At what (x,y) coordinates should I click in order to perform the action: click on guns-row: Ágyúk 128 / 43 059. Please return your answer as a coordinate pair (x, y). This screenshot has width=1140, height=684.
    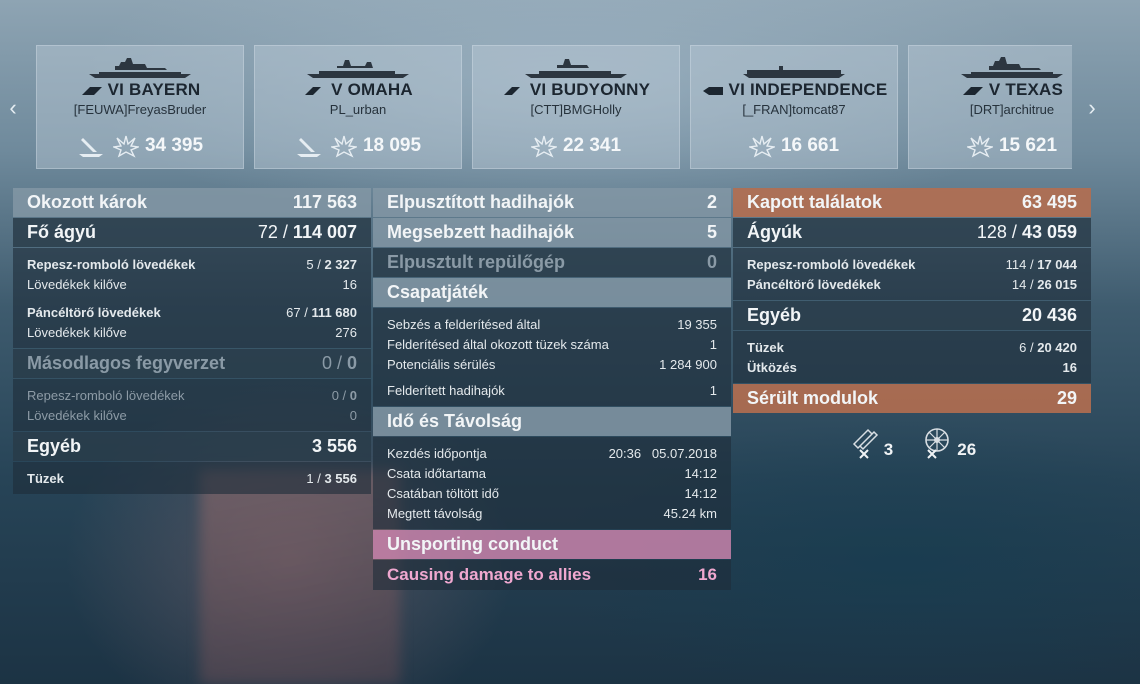
    Looking at the image, I should click on (912, 232).